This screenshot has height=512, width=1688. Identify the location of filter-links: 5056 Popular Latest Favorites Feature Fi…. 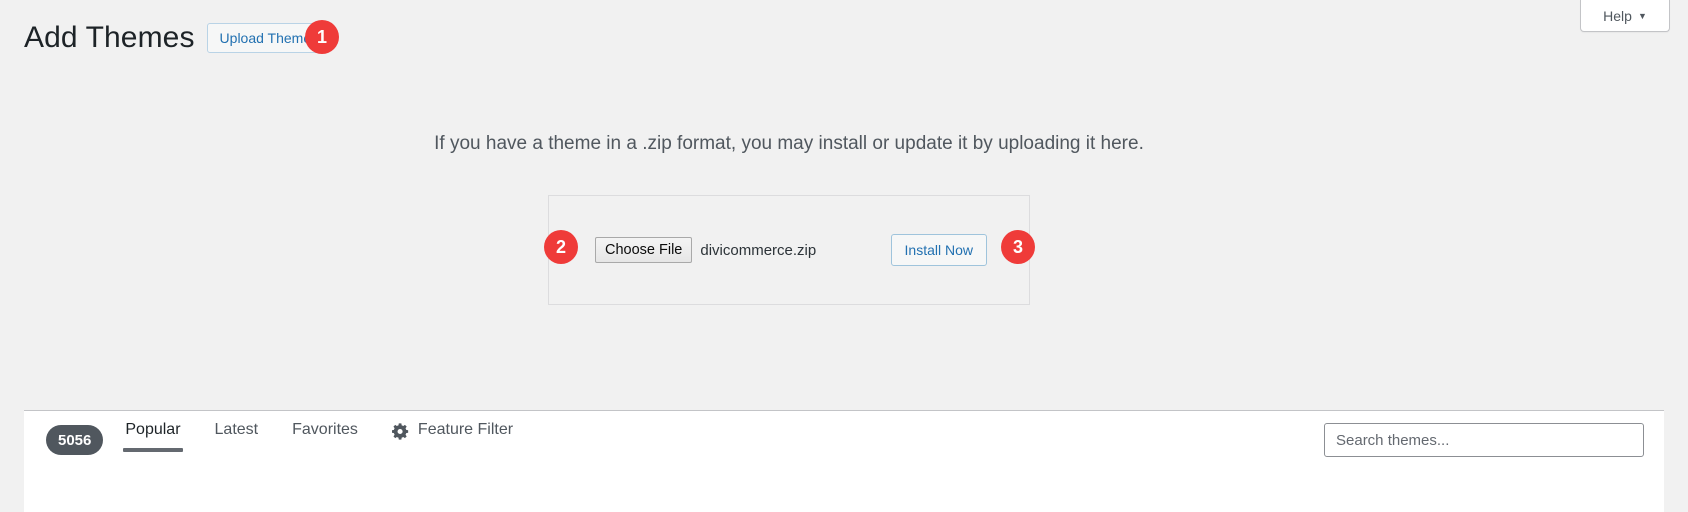
(268, 440).